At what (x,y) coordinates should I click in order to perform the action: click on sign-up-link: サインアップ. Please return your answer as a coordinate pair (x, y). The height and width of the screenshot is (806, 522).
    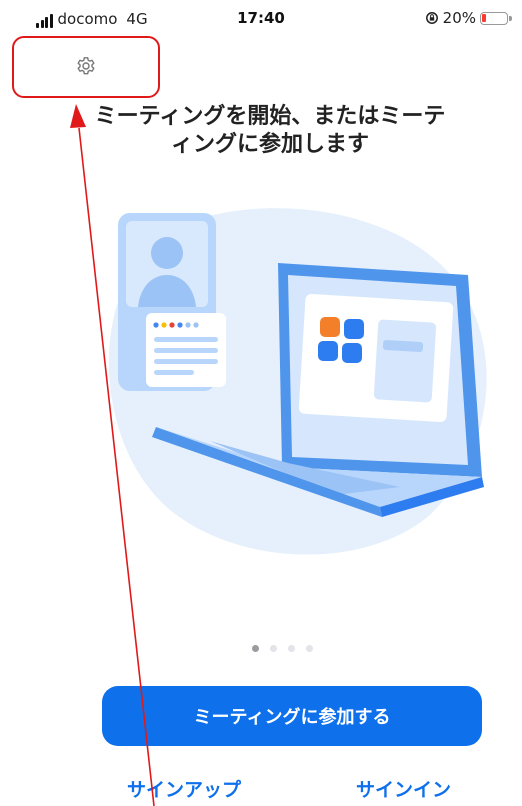
    Looking at the image, I should click on (184, 788).